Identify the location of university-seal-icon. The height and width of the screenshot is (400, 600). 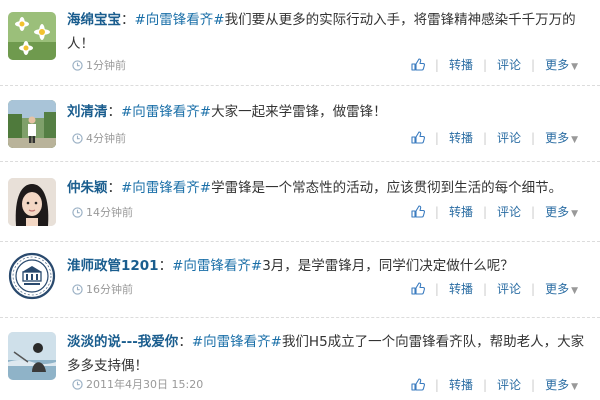
(32, 276).